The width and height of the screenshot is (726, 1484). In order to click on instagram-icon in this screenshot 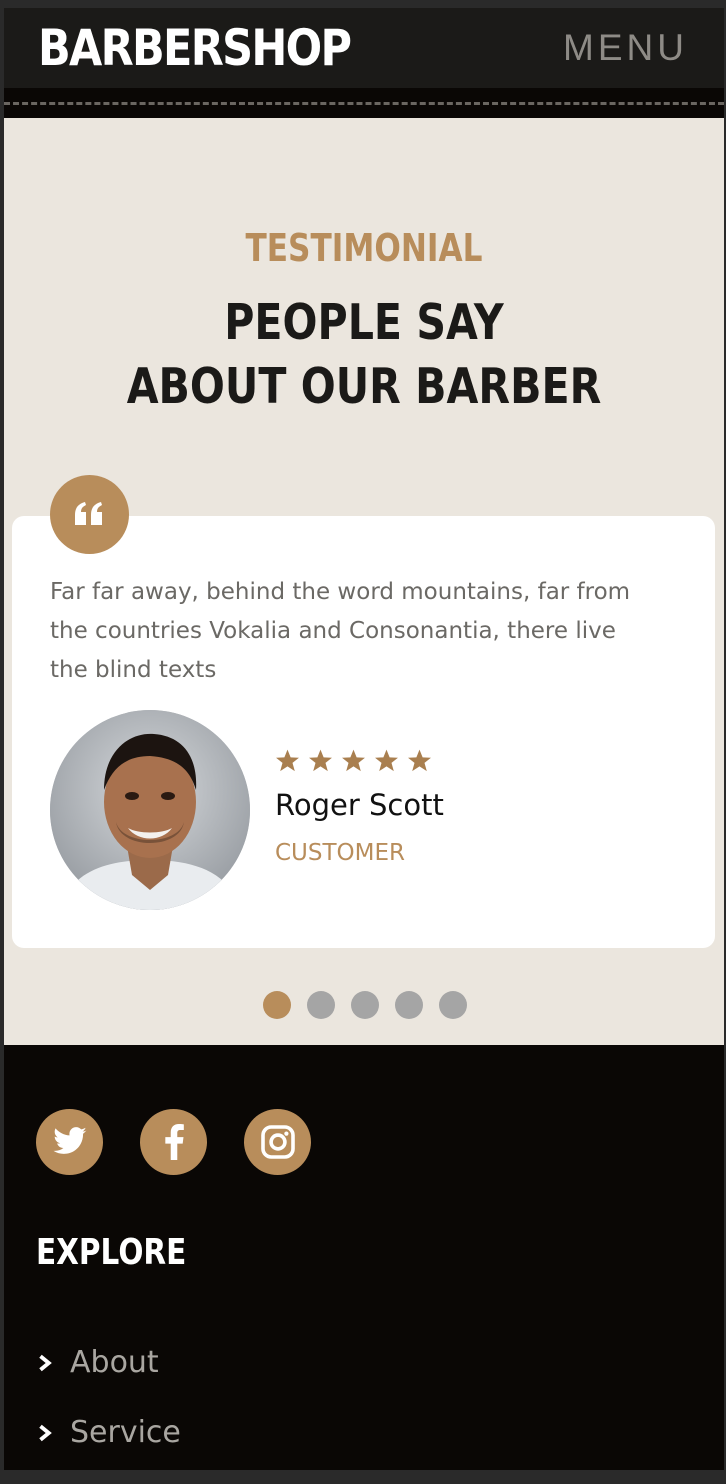, I will do `click(277, 1142)`.